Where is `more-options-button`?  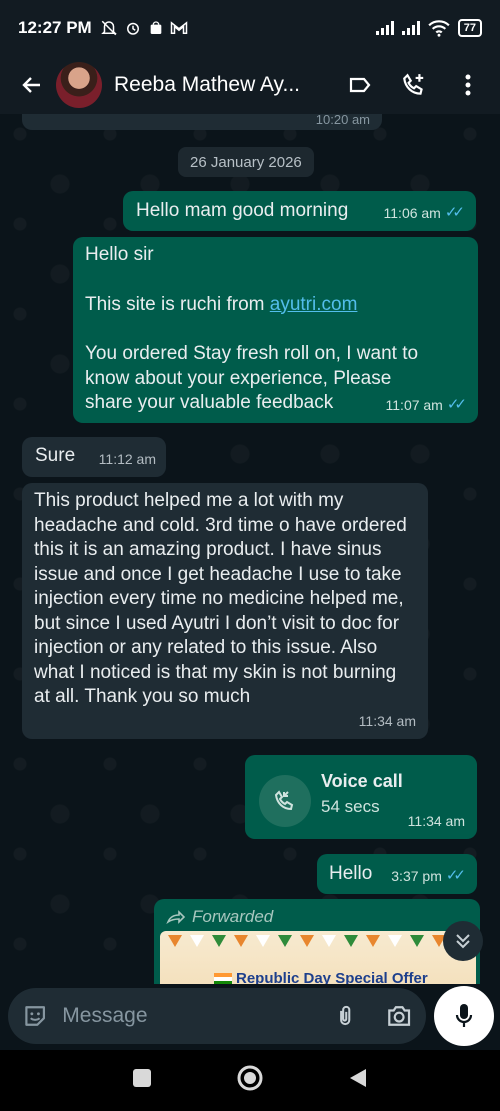 more-options-button is located at coordinates (468, 85).